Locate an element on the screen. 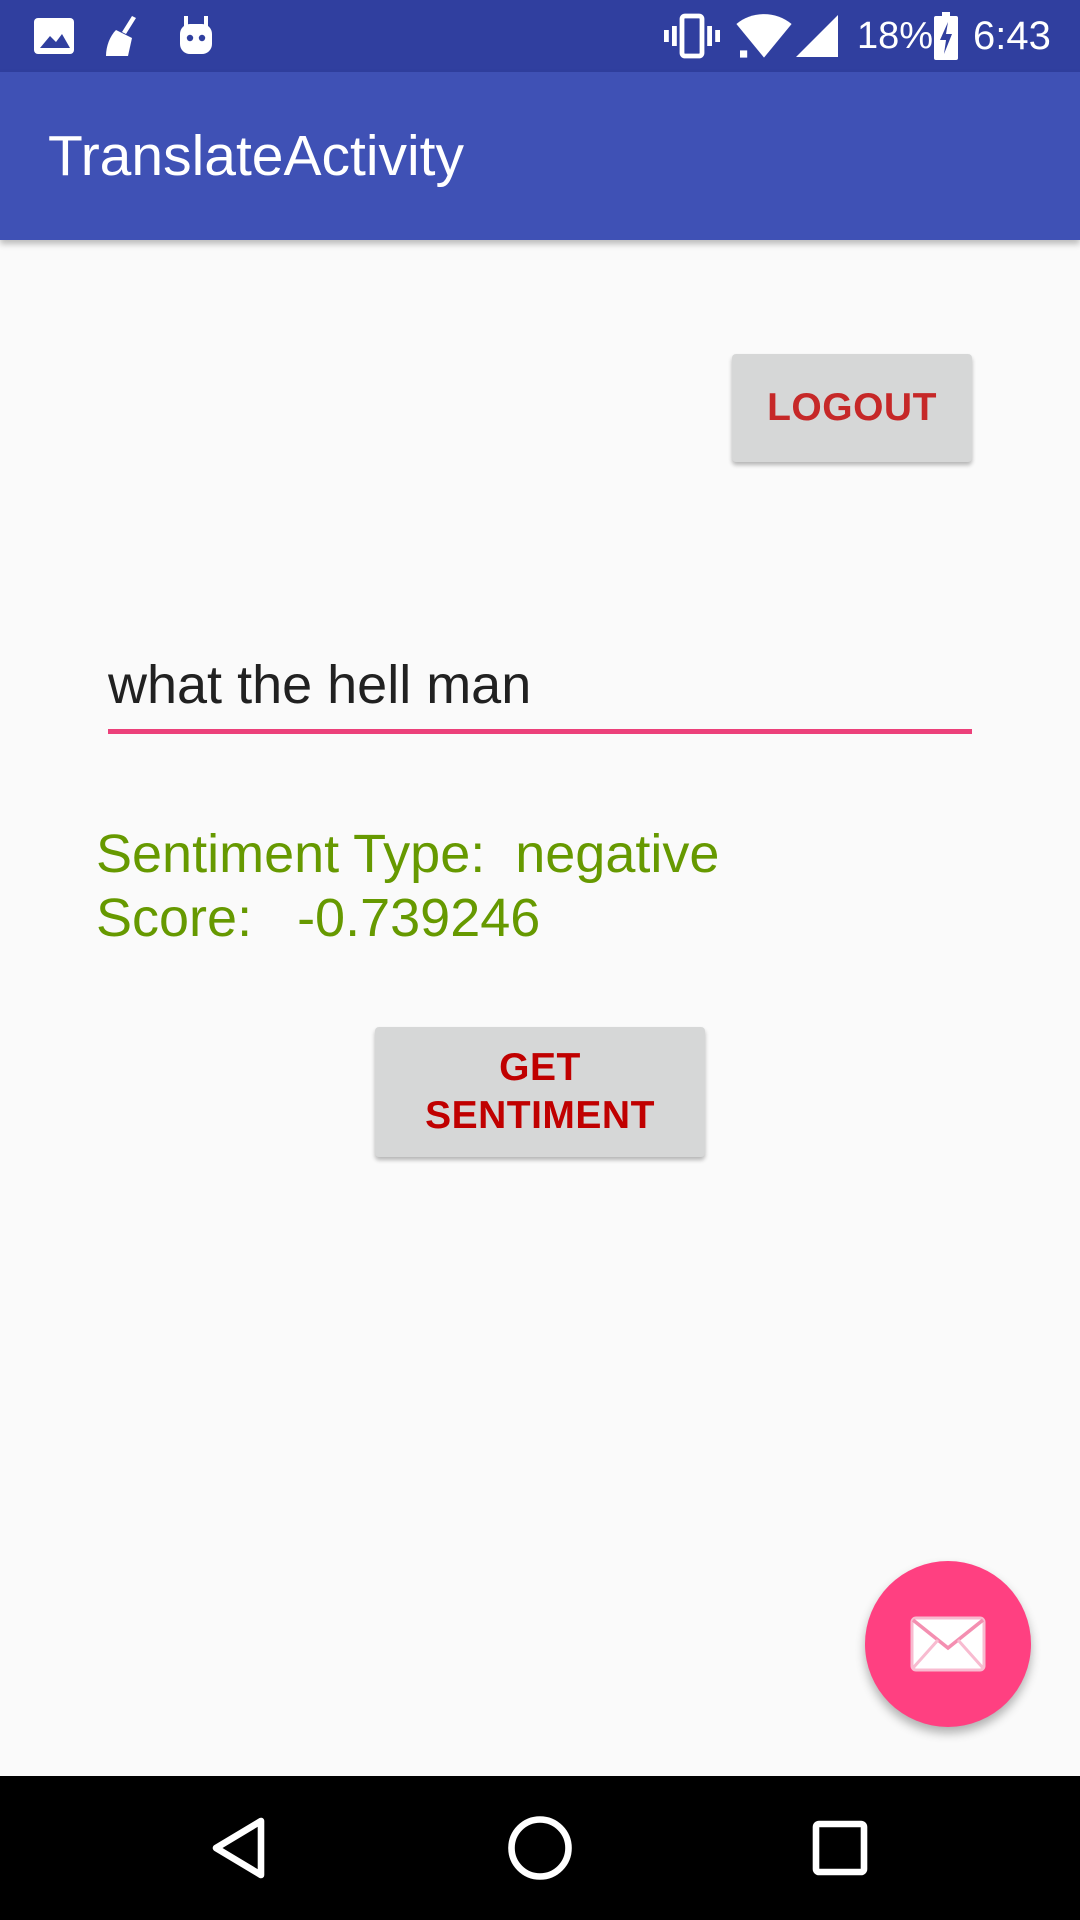 The height and width of the screenshot is (1920, 1080). page-title: TranslateActivity is located at coordinates (256, 156).